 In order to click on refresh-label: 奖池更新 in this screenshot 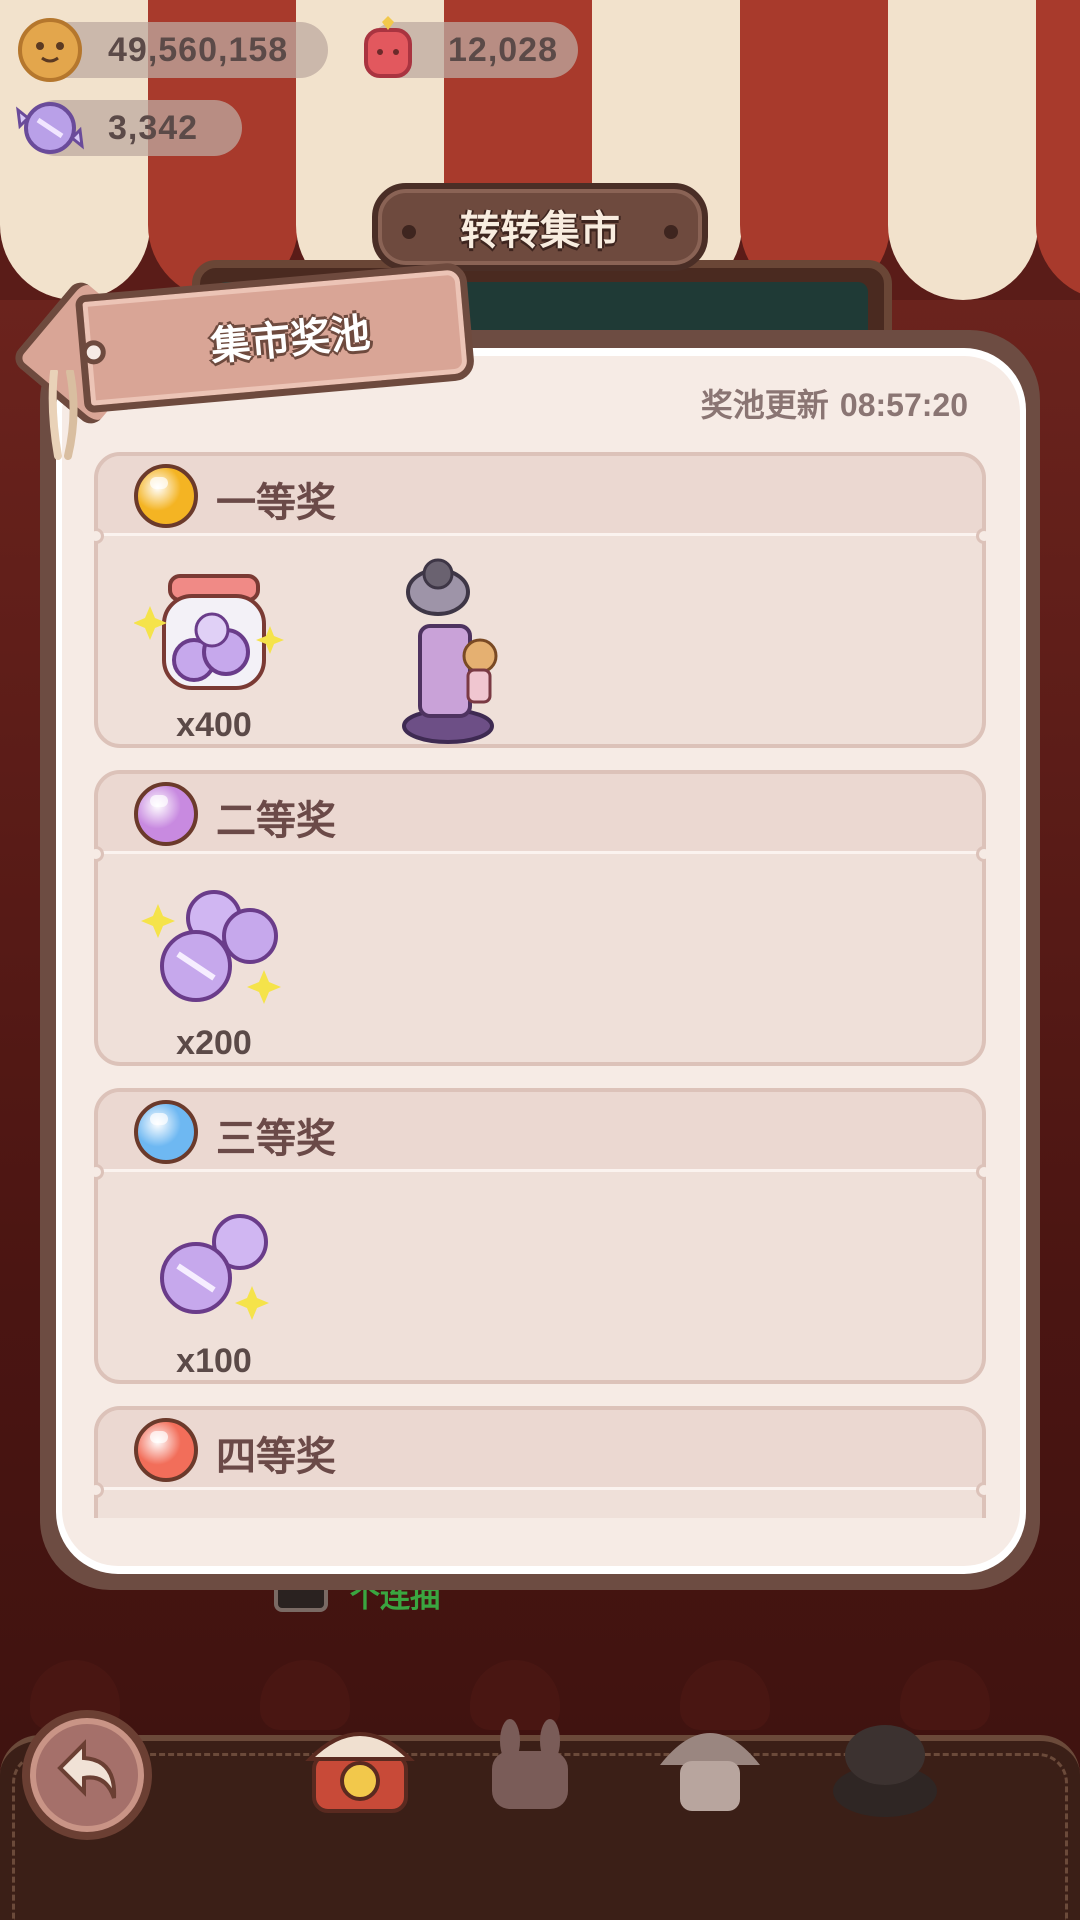, I will do `click(764, 405)`.